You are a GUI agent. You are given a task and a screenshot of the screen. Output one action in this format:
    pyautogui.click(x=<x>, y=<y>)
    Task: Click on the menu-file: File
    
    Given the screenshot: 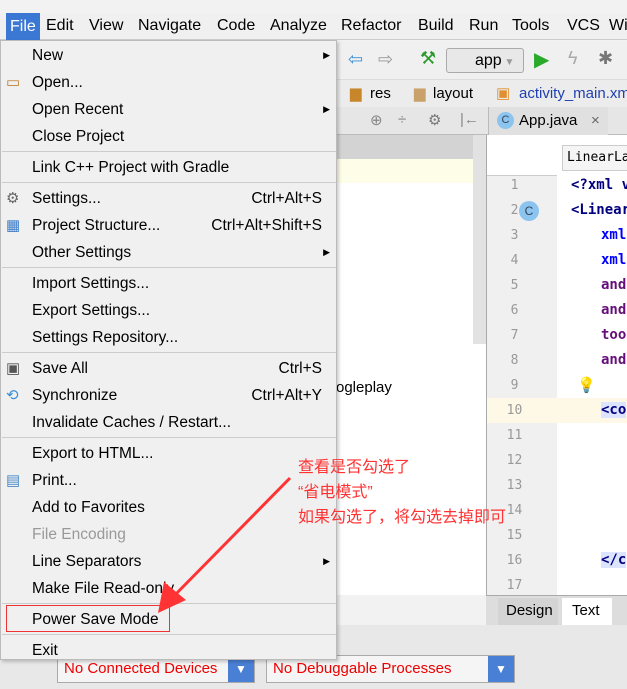 What is the action you would take?
    pyautogui.click(x=23, y=26)
    